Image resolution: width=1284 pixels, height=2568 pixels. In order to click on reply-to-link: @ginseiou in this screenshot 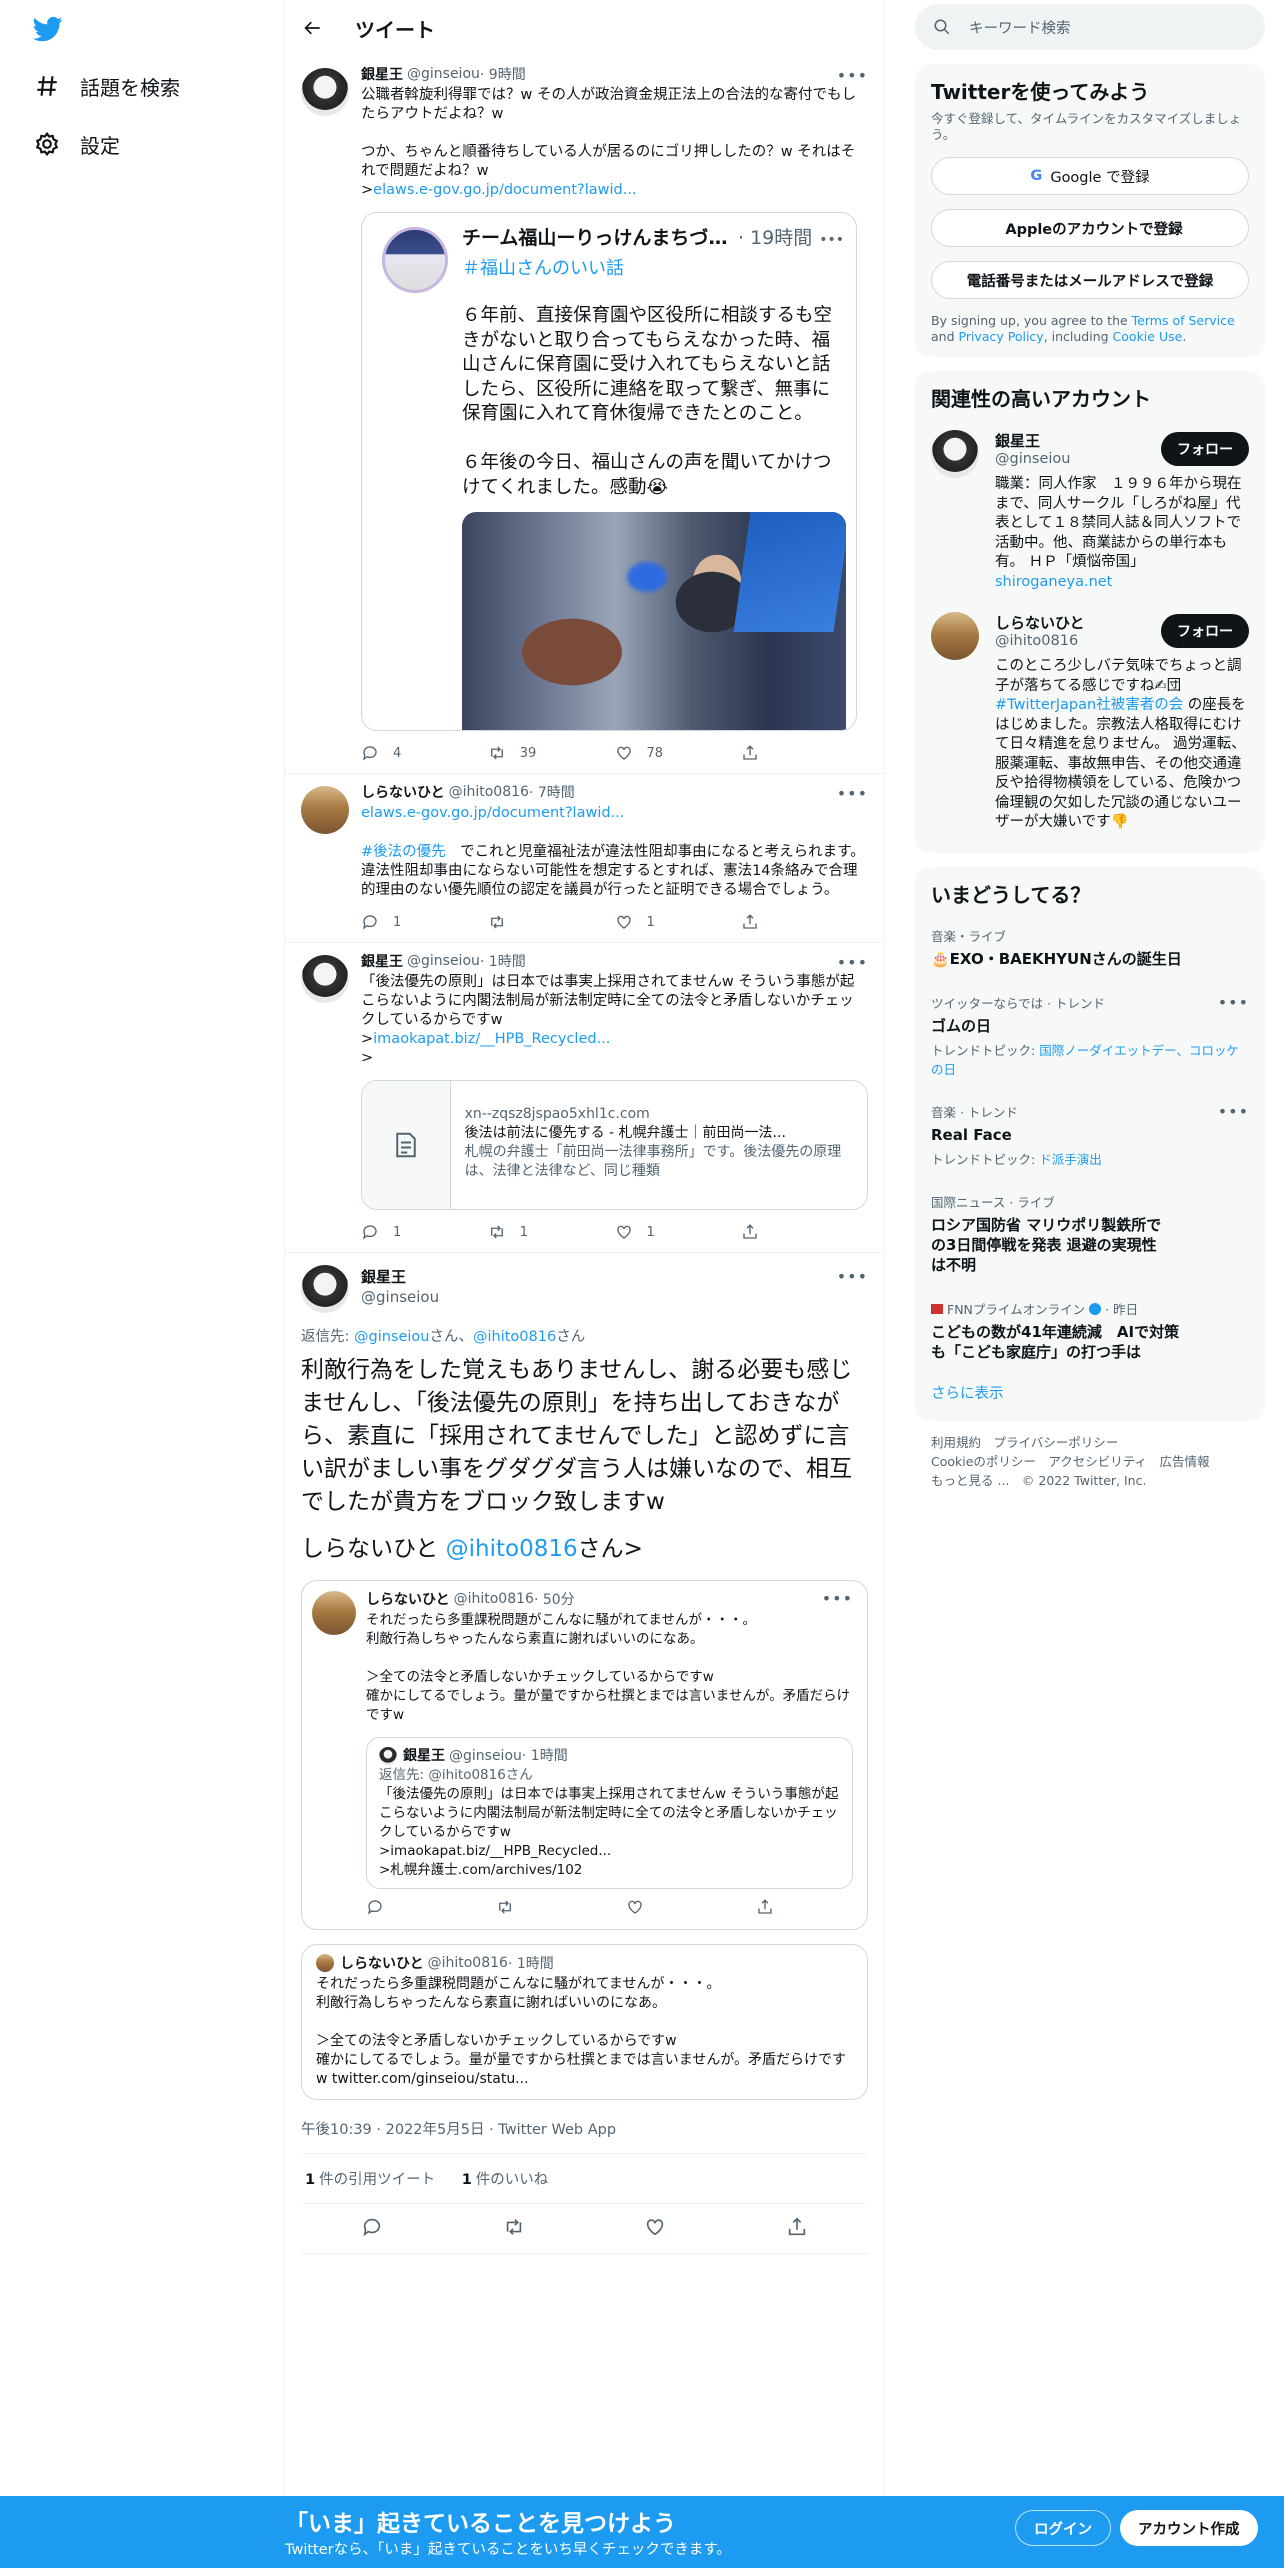, I will do `click(392, 1337)`.